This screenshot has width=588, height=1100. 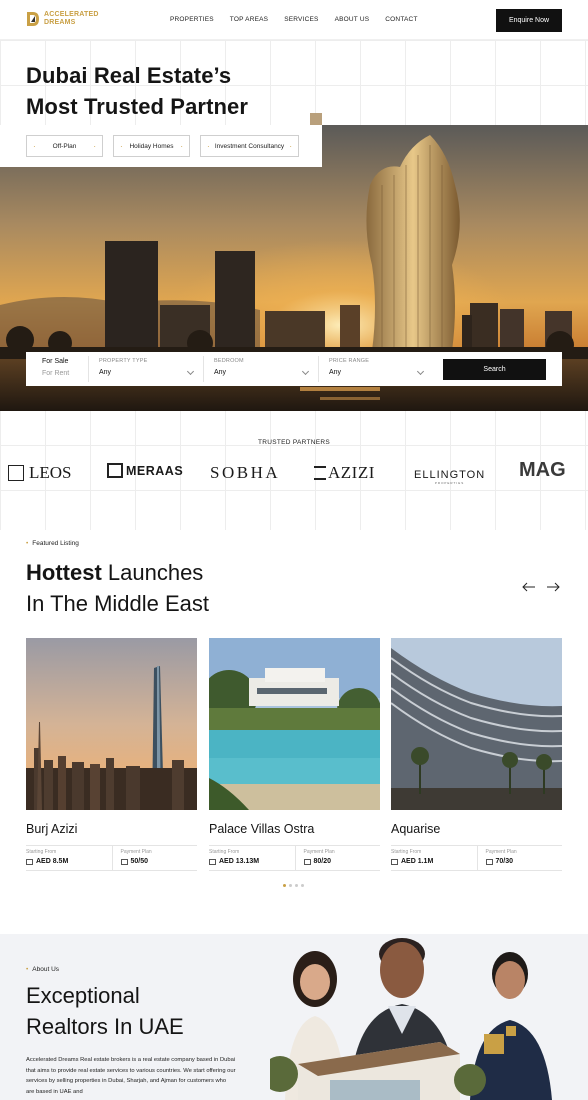 I want to click on team-photo, so click(x=411, y=1019).